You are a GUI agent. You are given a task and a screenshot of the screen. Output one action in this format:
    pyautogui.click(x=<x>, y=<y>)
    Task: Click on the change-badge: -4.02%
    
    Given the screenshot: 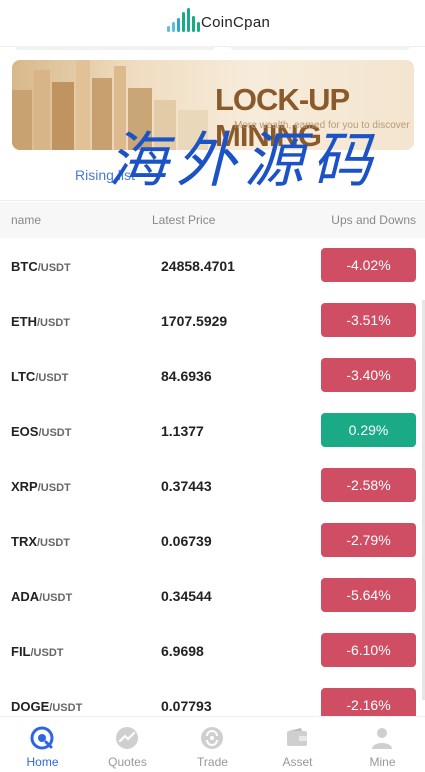 What is the action you would take?
    pyautogui.click(x=368, y=265)
    